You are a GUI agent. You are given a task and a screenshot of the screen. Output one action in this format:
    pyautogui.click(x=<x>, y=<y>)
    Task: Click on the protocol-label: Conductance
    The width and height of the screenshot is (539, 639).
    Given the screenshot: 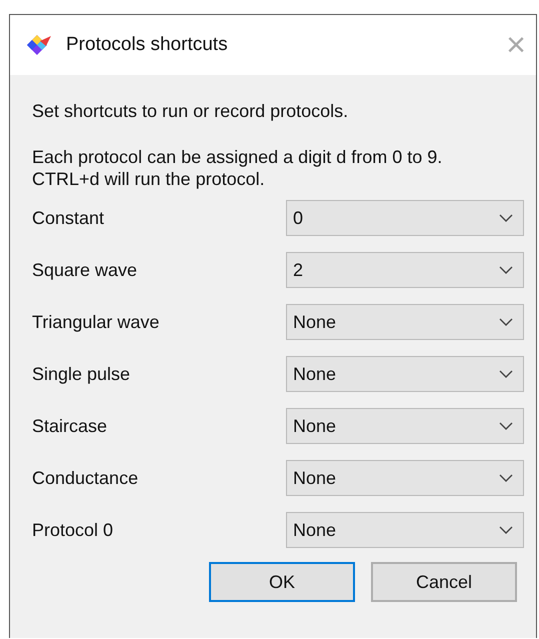 What is the action you would take?
    pyautogui.click(x=86, y=478)
    